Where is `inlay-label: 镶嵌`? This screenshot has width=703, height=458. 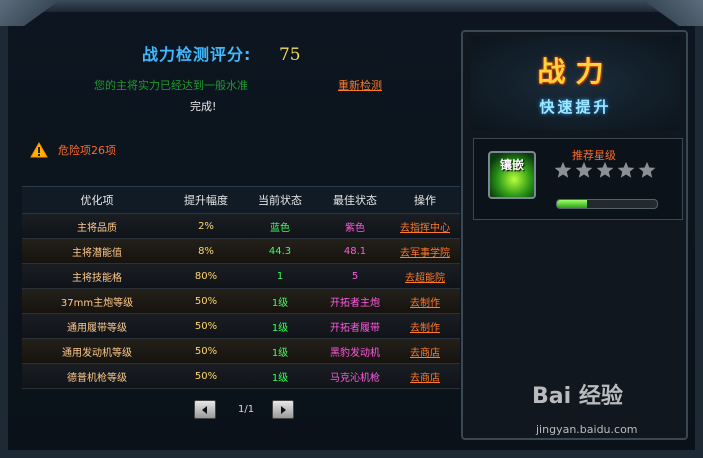 inlay-label: 镶嵌 is located at coordinates (511, 165).